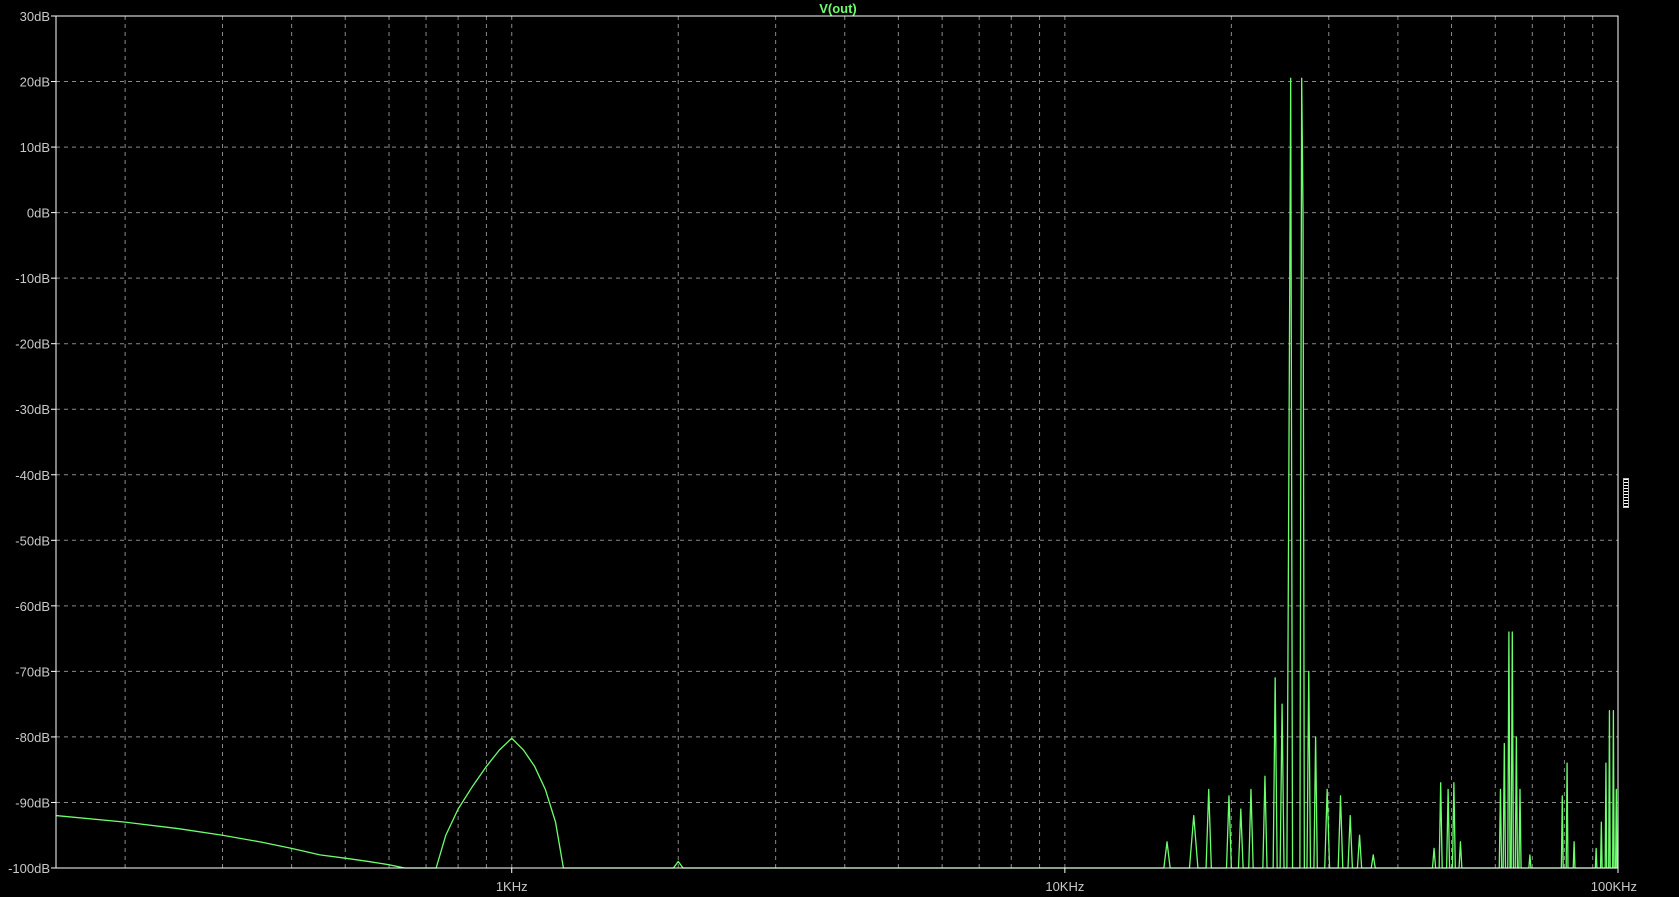 The image size is (1679, 897). I want to click on y-tick-label: -80dB, so click(32, 737).